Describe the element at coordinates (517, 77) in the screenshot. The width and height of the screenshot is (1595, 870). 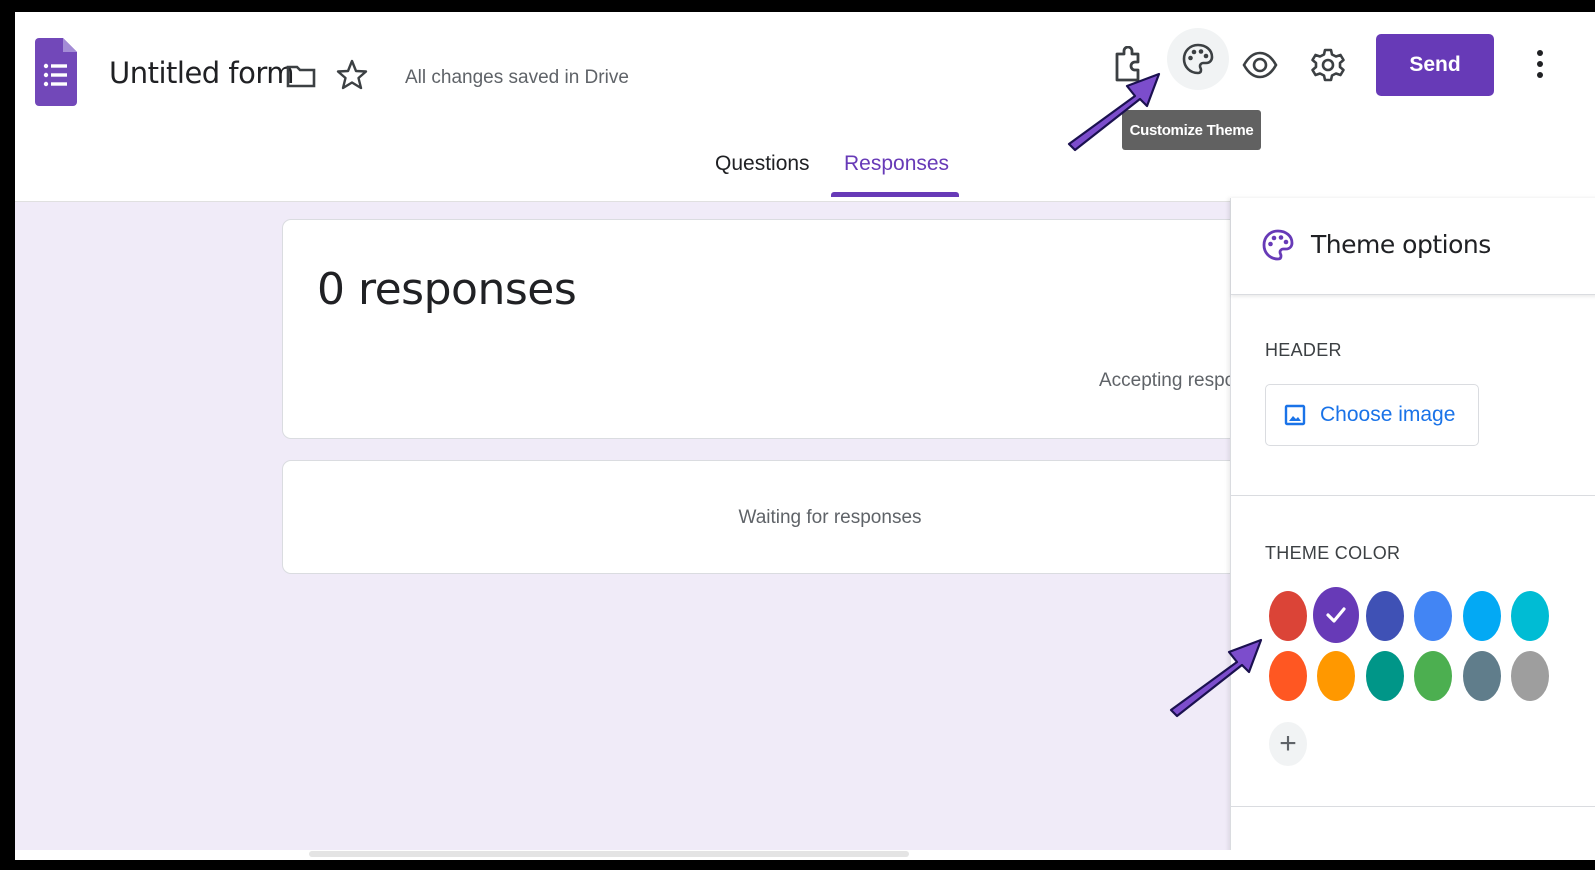
I see `save-status: All changes saved in Drive` at that location.